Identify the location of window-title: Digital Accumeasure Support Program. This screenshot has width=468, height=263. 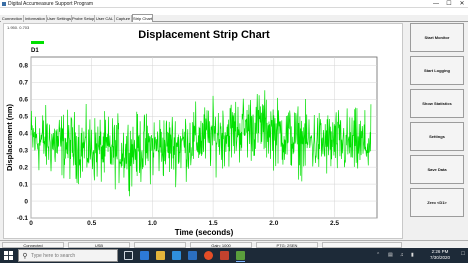
(51, 4).